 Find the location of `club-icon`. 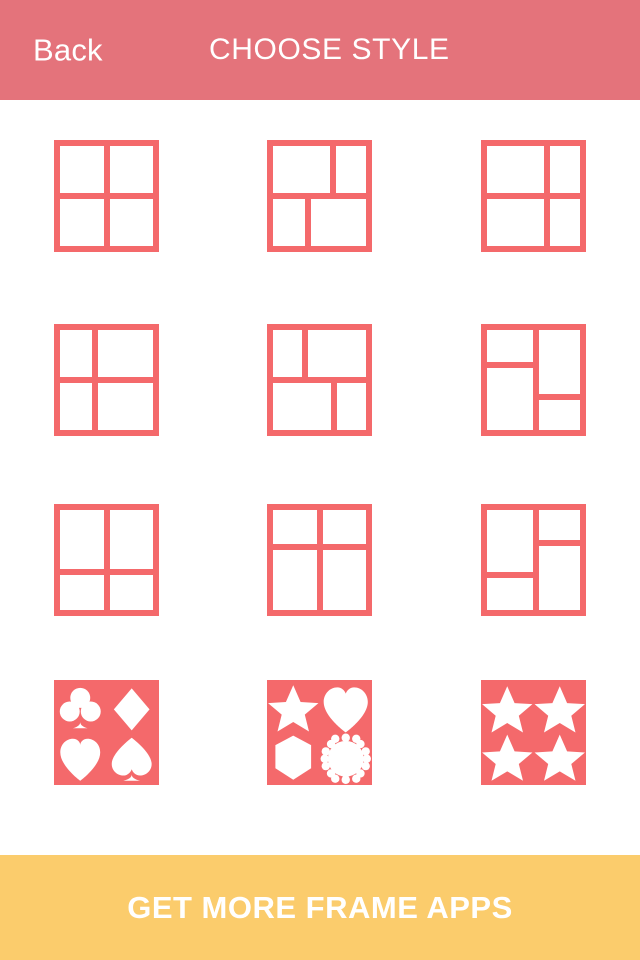

club-icon is located at coordinates (80, 708).